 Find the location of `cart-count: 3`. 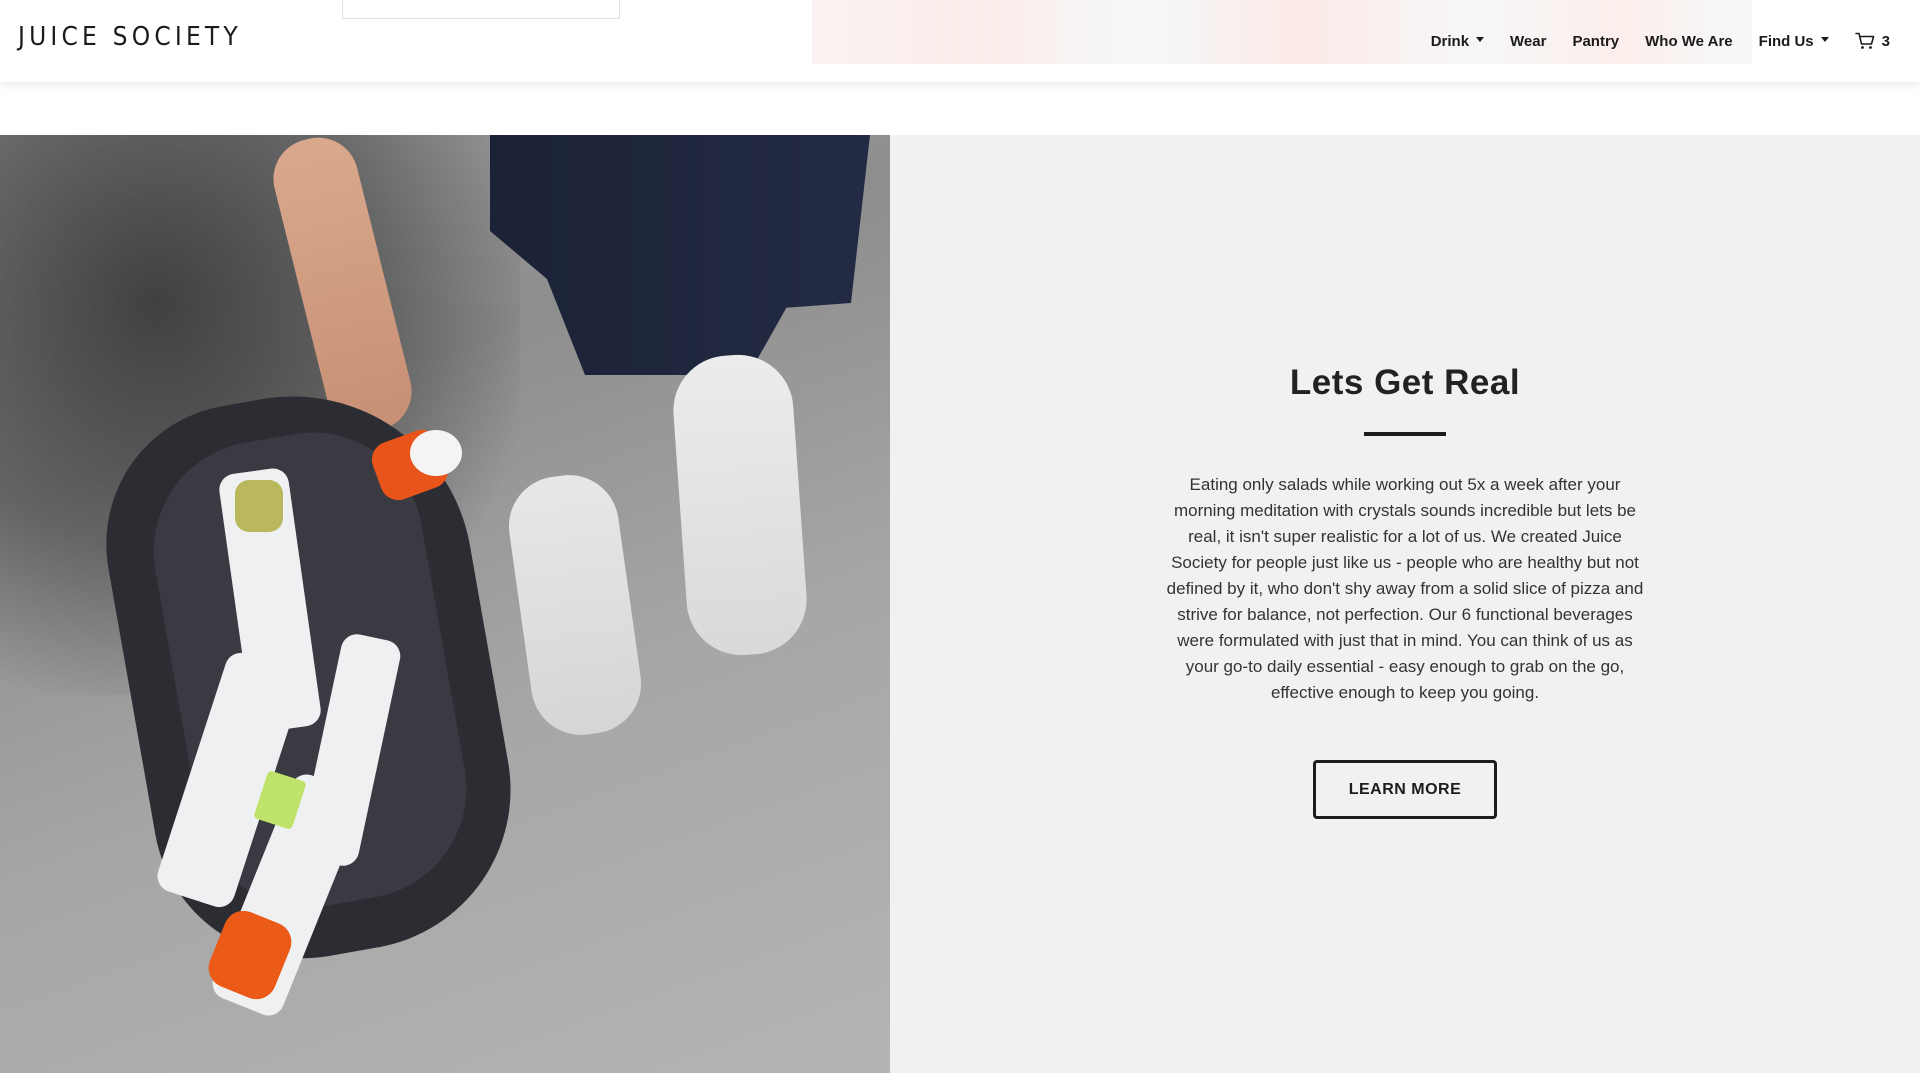

cart-count: 3 is located at coordinates (1885, 41).